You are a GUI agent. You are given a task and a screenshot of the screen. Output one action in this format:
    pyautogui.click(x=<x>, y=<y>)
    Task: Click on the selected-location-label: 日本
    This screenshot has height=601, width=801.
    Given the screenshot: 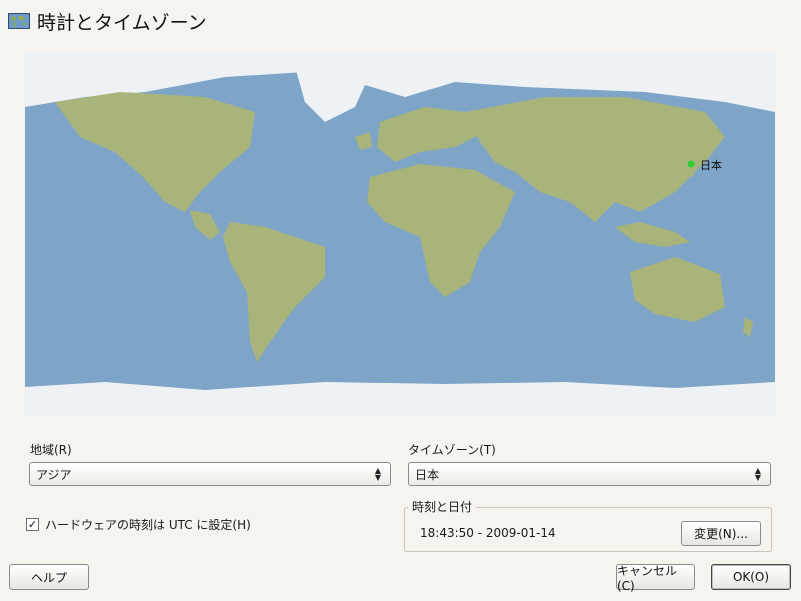 What is the action you would take?
    pyautogui.click(x=711, y=165)
    